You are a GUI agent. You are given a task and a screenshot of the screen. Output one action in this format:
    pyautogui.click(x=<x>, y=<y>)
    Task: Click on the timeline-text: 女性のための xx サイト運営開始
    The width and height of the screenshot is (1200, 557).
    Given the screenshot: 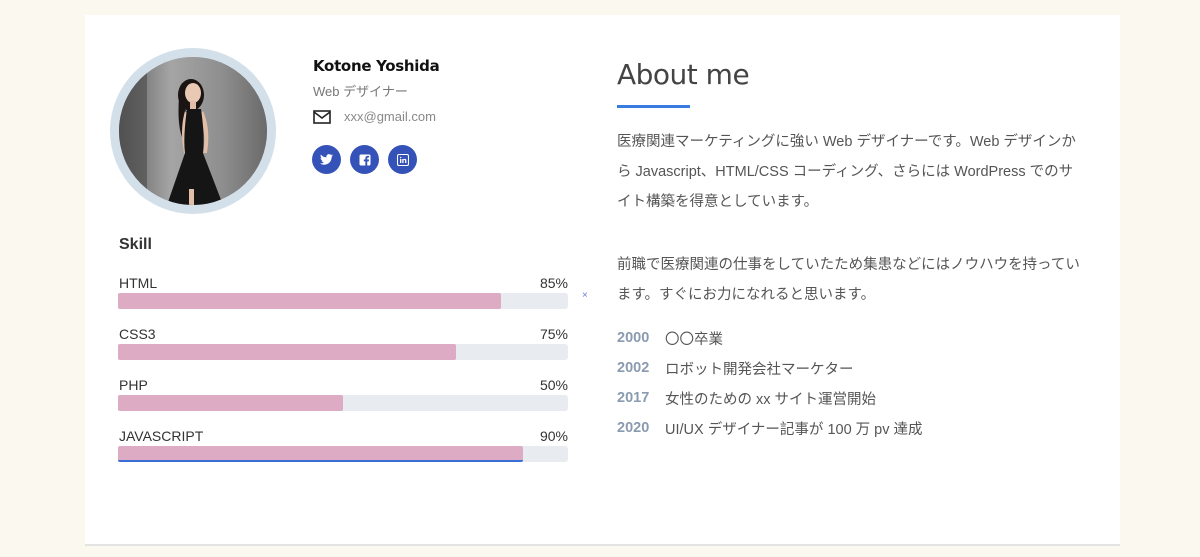 What is the action you would take?
    pyautogui.click(x=771, y=399)
    